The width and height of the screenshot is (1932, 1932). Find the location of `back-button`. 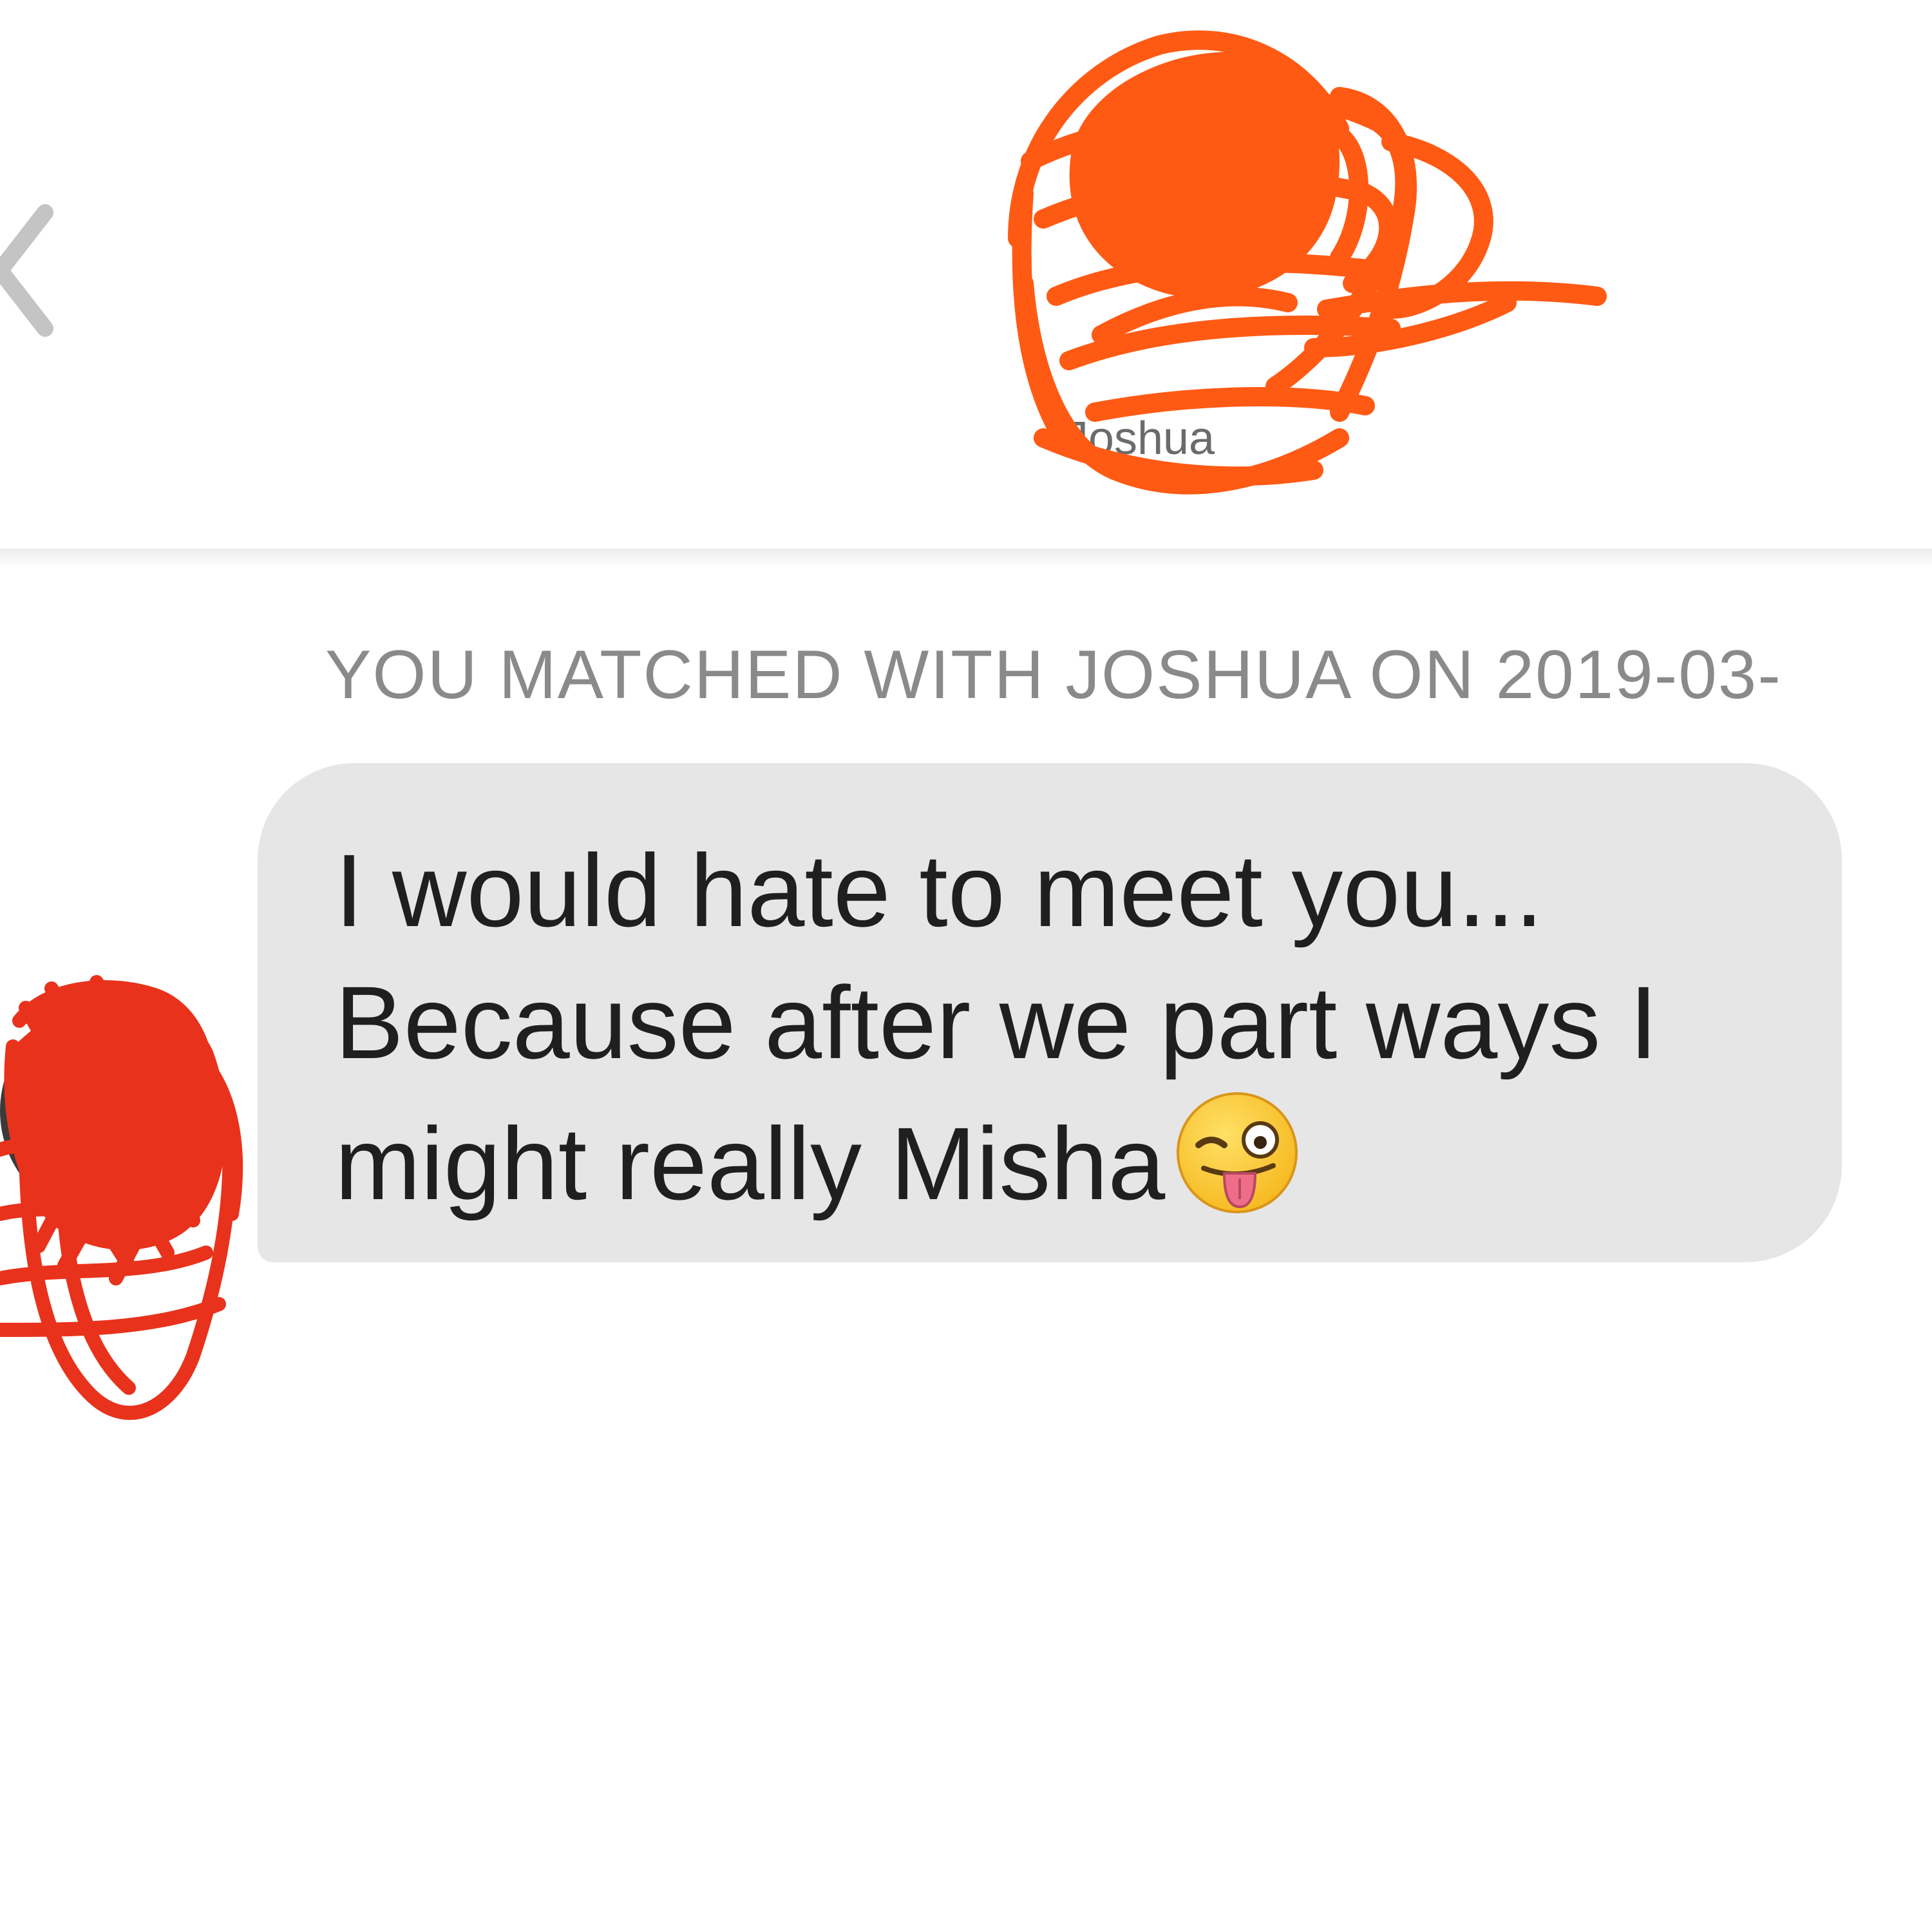

back-button is located at coordinates (45, 270).